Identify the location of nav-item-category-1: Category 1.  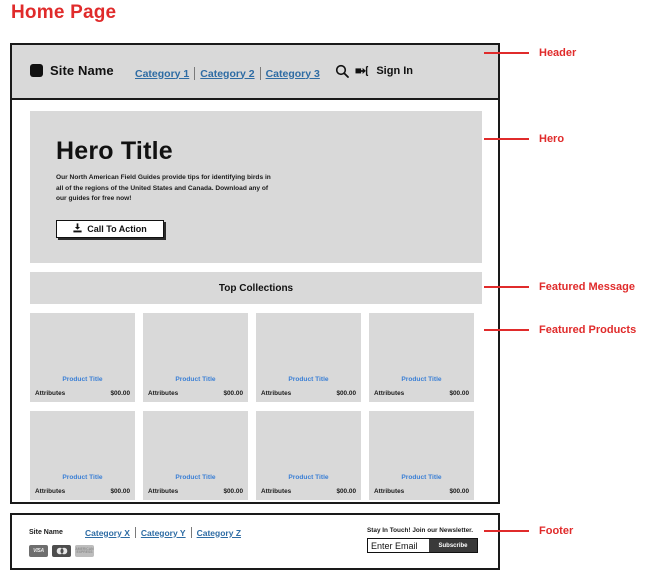
(162, 74).